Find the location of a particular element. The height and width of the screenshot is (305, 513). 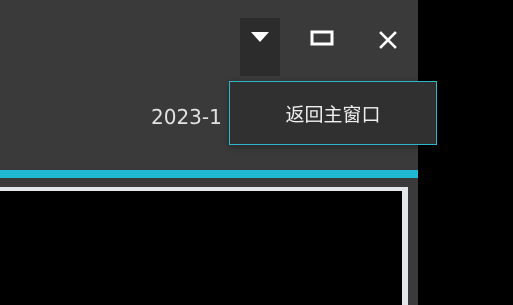

date-text: 2023-1 is located at coordinates (186, 117).